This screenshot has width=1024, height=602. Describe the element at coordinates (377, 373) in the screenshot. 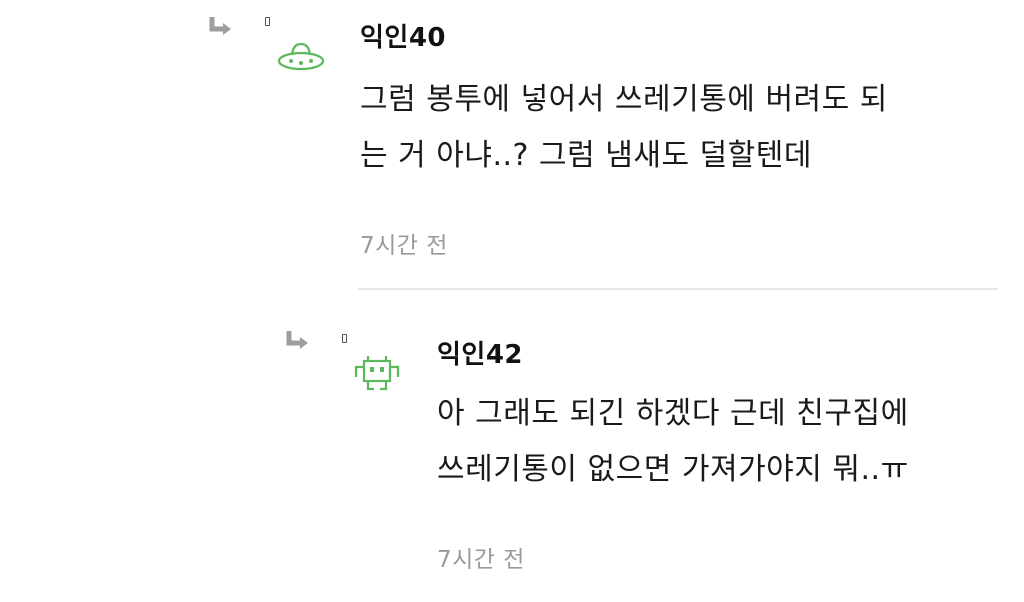

I see `space-invader-icon` at that location.